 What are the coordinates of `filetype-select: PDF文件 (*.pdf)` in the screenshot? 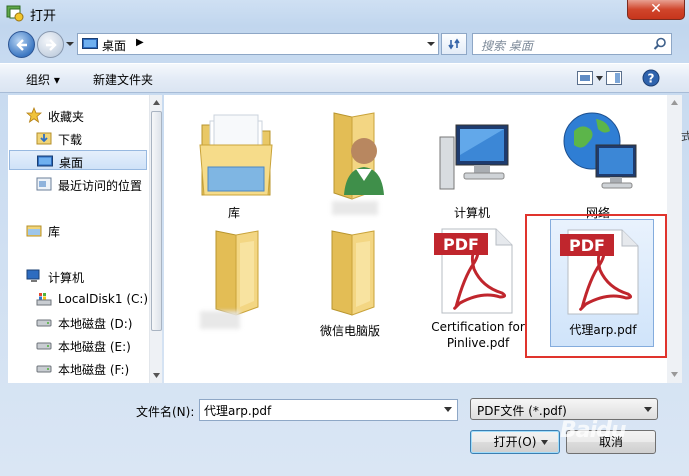 It's located at (564, 409).